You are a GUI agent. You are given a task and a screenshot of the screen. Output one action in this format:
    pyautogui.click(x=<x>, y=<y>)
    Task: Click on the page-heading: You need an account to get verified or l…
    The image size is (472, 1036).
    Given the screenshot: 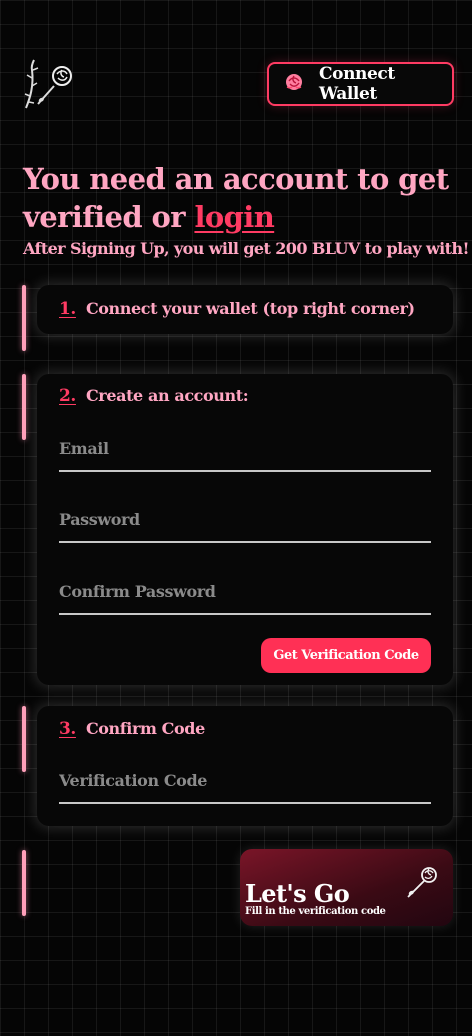 What is the action you would take?
    pyautogui.click(x=243, y=198)
    